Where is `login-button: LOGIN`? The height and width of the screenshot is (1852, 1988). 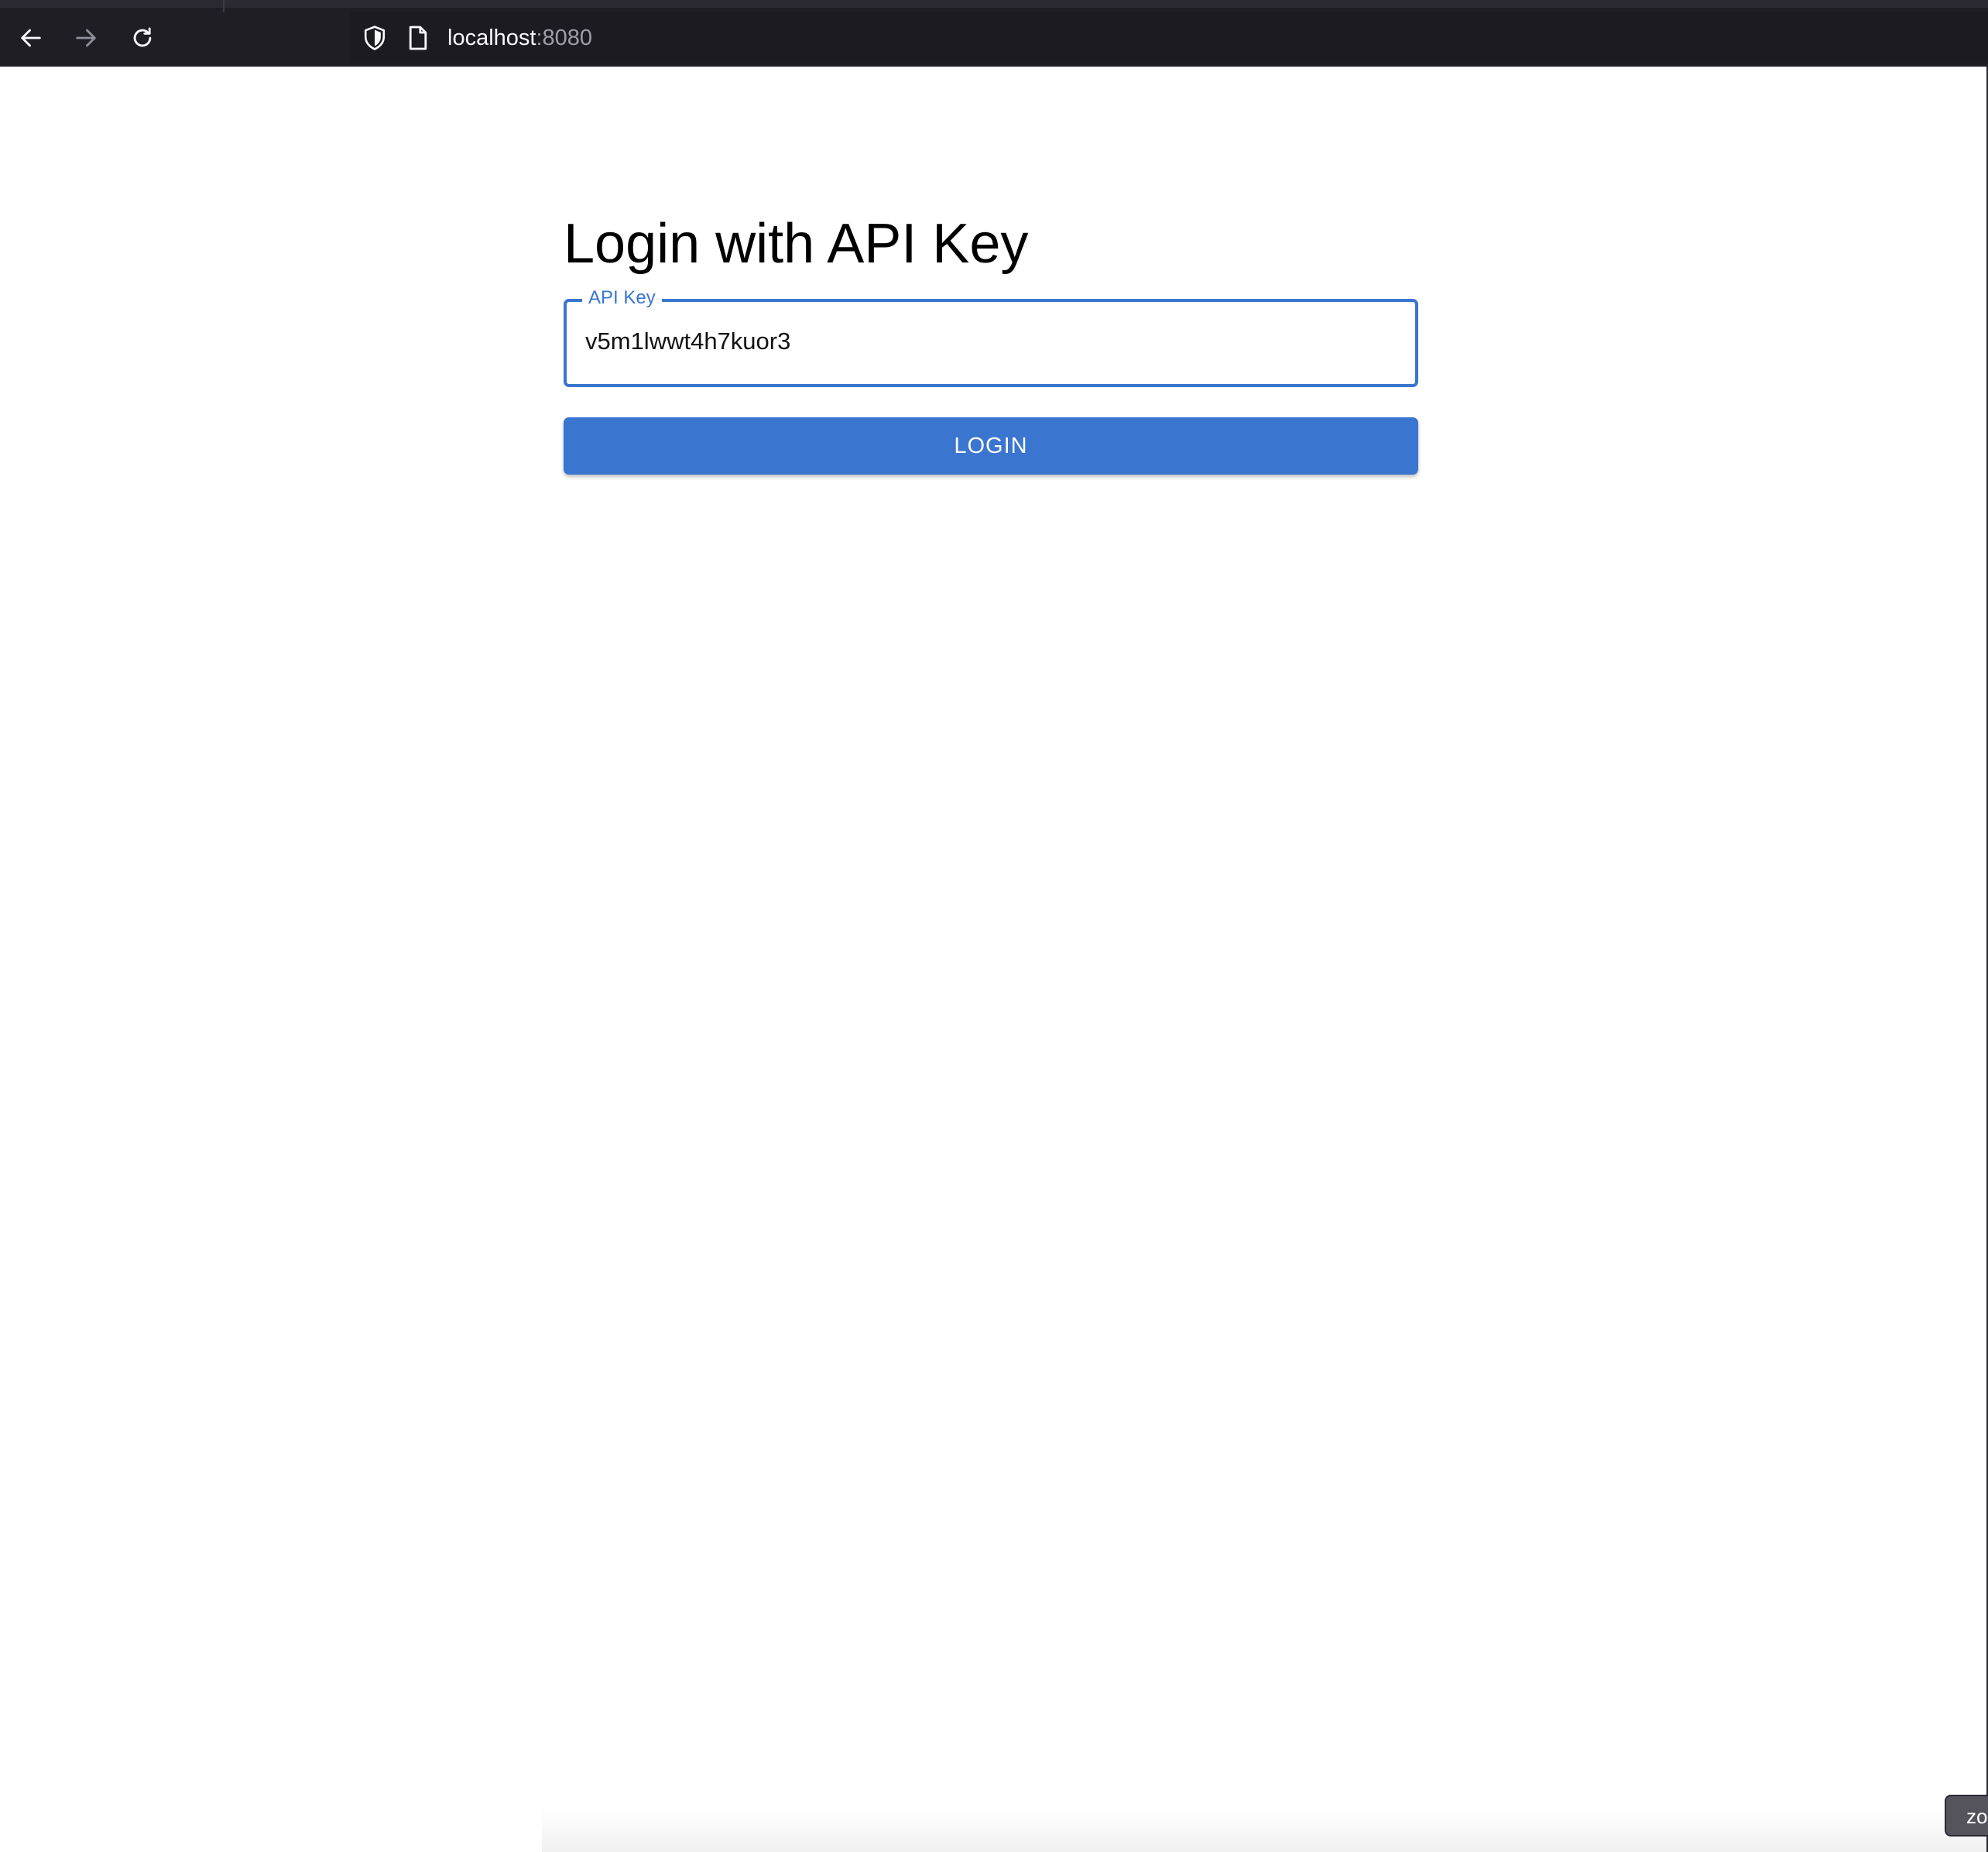 login-button: LOGIN is located at coordinates (991, 446).